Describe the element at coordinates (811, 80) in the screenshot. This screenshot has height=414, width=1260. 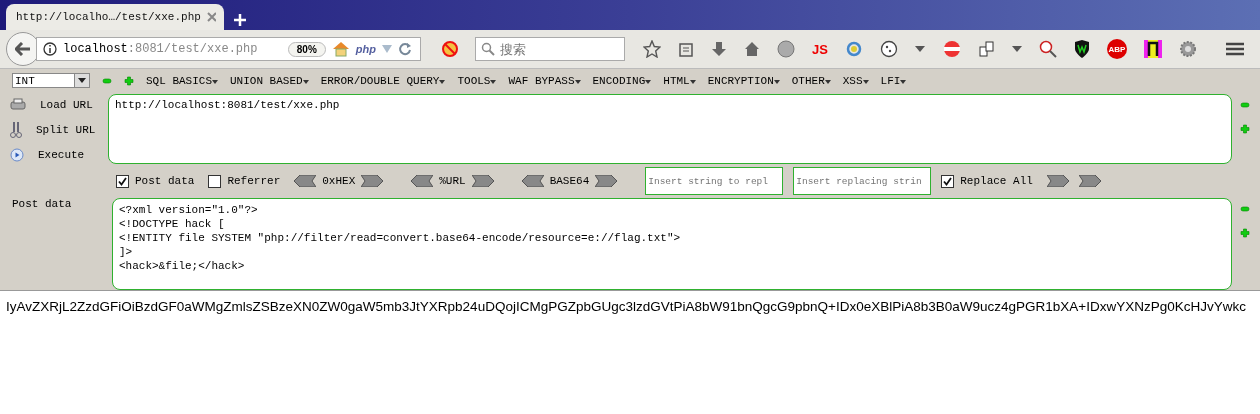
I see `menu-item: OTHER` at that location.